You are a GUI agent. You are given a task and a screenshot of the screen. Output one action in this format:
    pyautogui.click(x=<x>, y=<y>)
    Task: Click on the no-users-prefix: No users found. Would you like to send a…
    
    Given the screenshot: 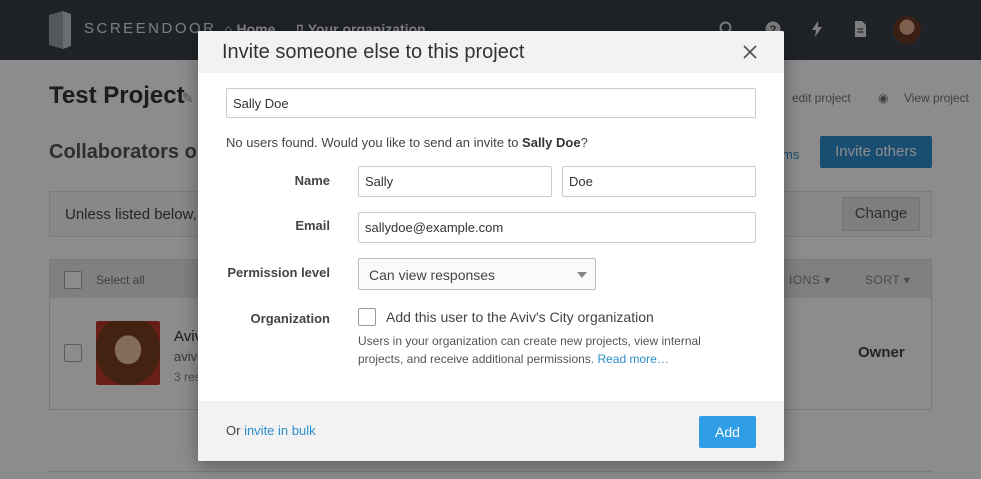 What is the action you would take?
    pyautogui.click(x=374, y=142)
    